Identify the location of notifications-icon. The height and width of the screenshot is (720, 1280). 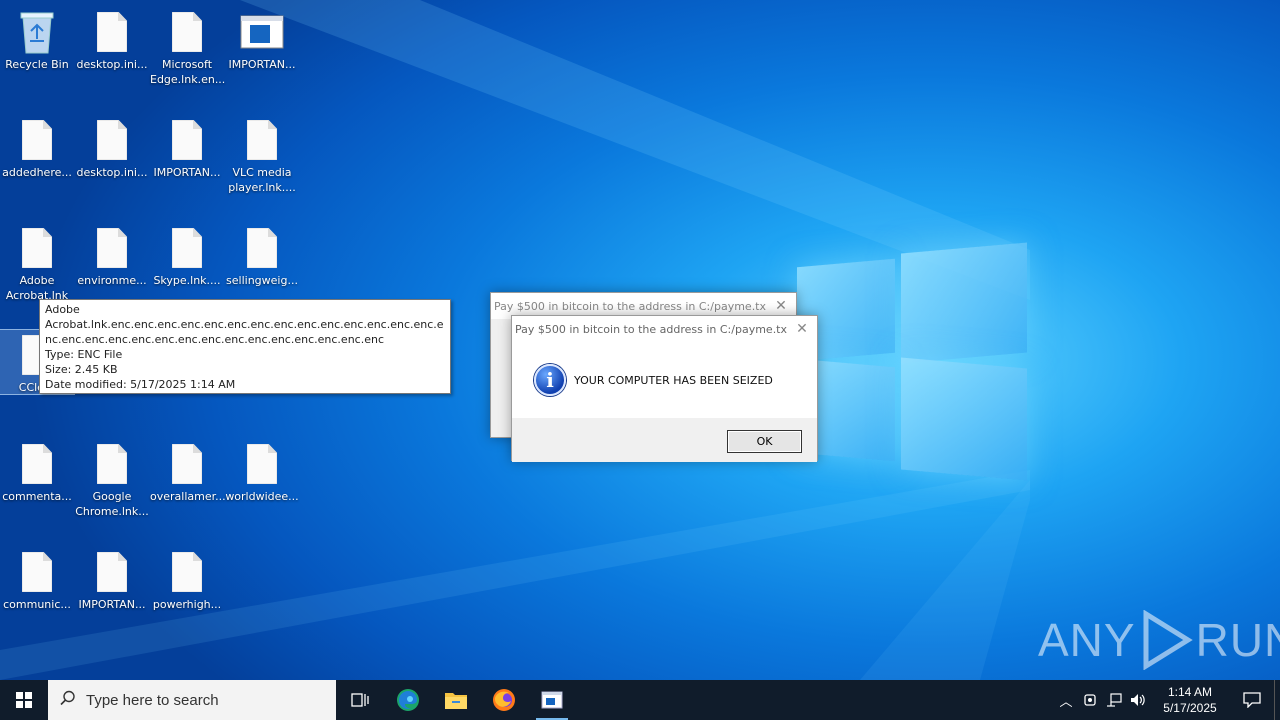
(1252, 700).